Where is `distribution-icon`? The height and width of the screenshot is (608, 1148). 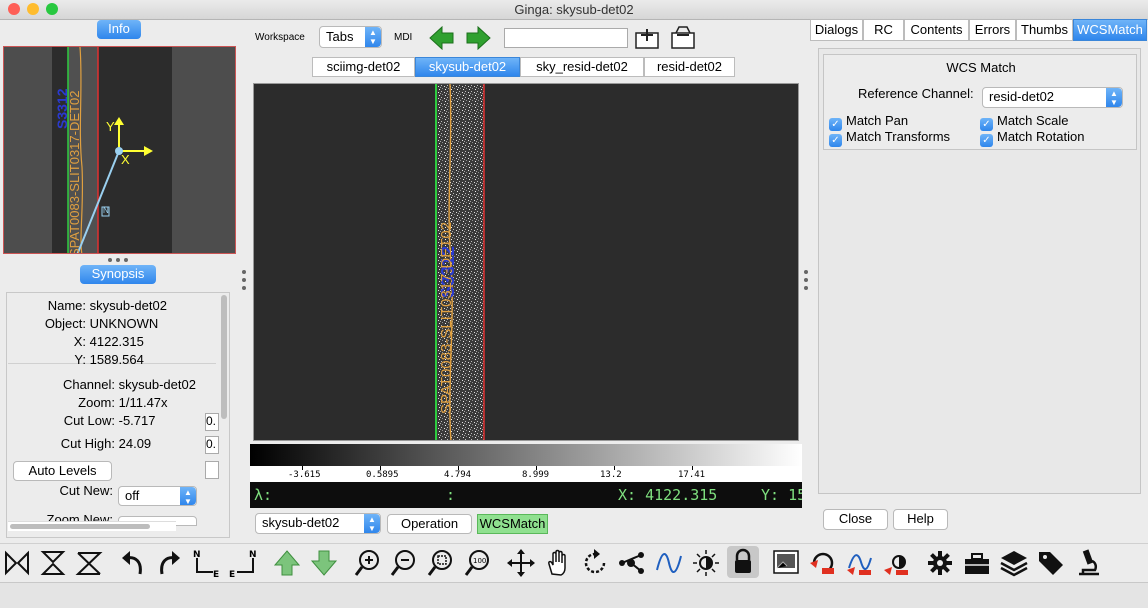
distribution-icon is located at coordinates (632, 563).